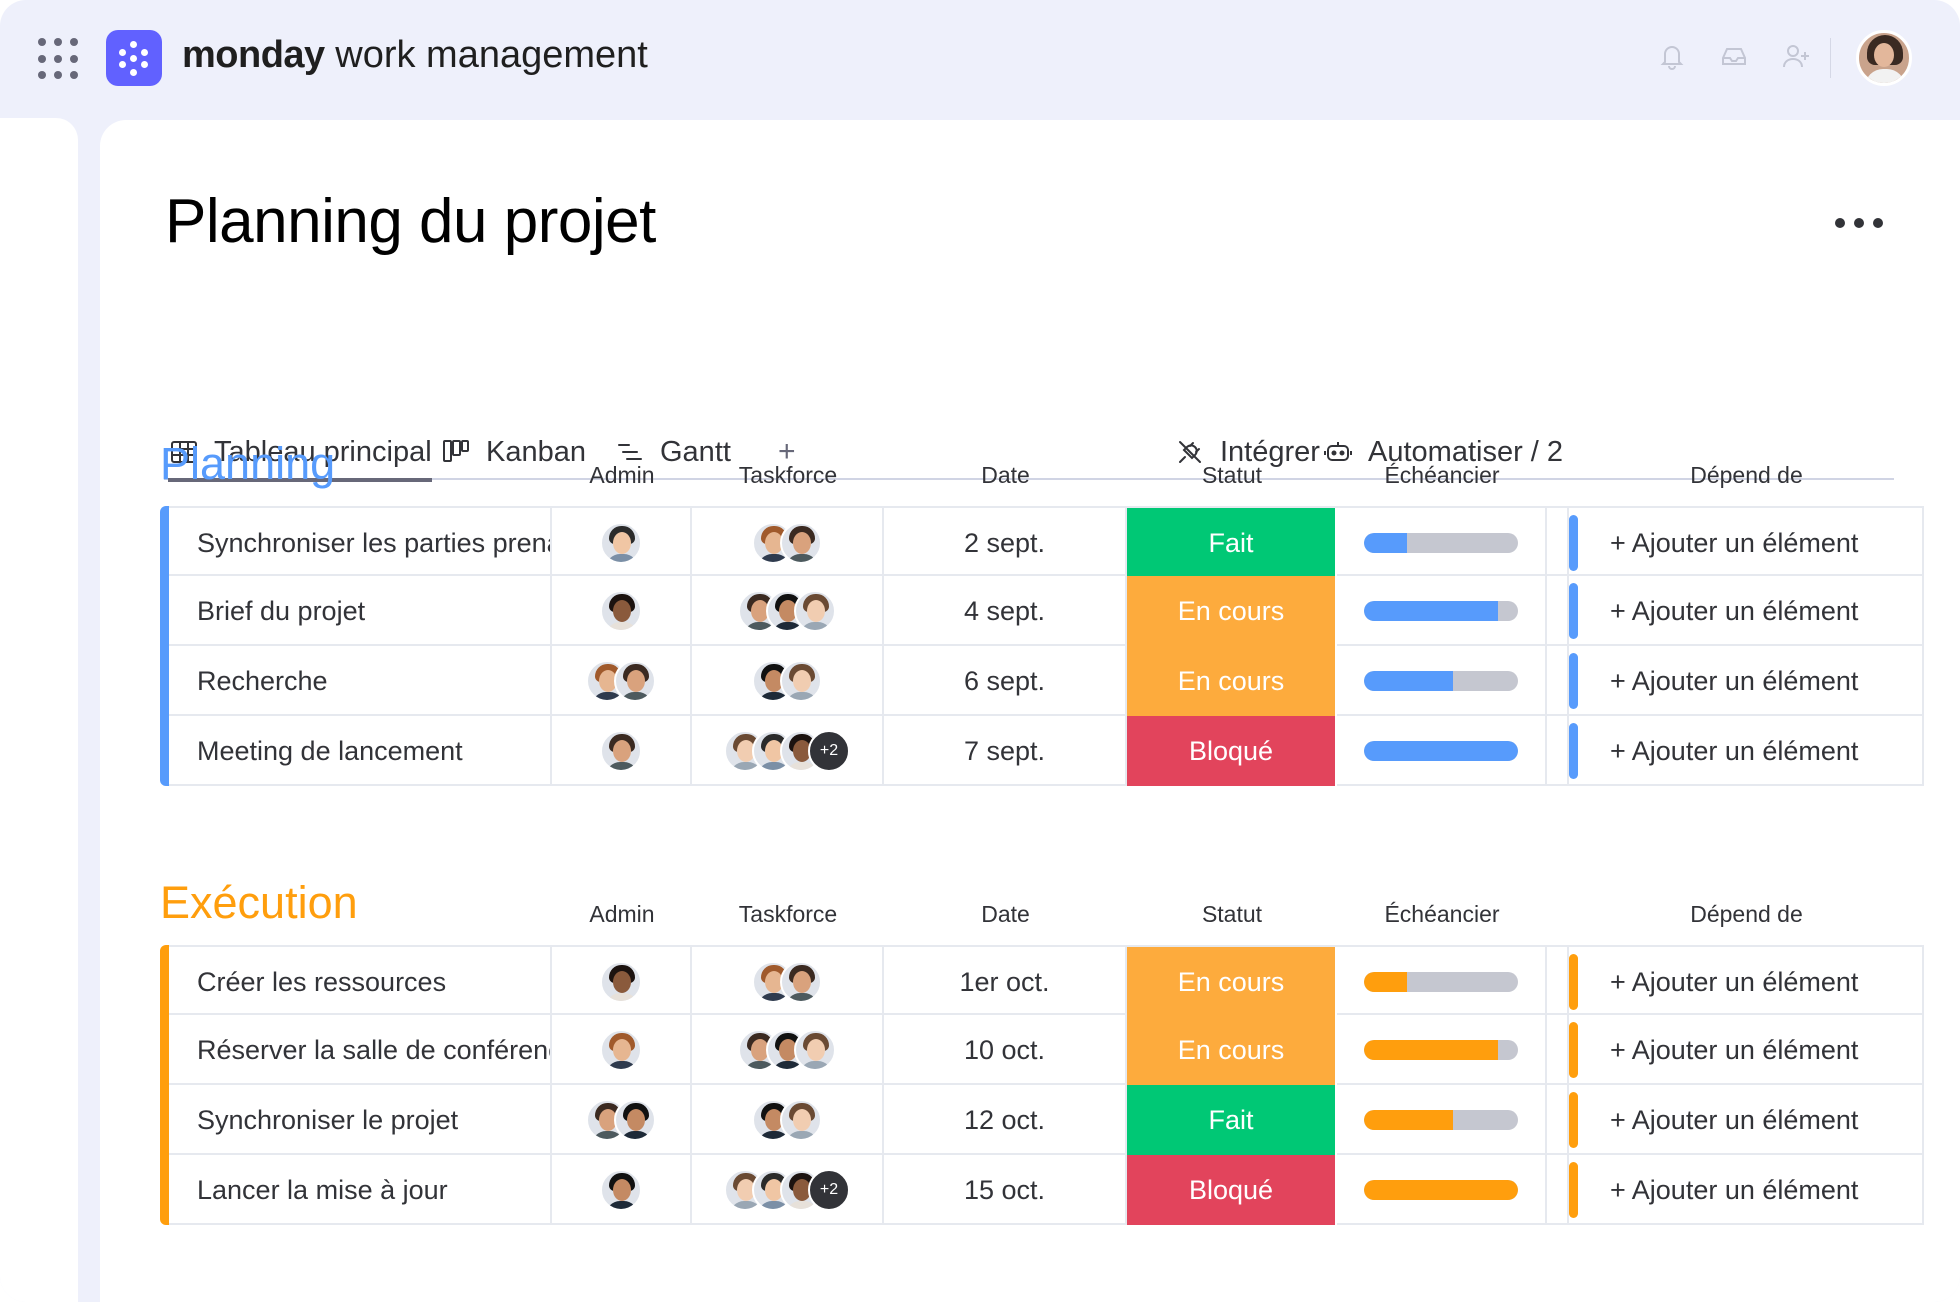 This screenshot has width=1960, height=1302. Describe the element at coordinates (360, 982) in the screenshot. I see `item-name: Créer les ressources` at that location.